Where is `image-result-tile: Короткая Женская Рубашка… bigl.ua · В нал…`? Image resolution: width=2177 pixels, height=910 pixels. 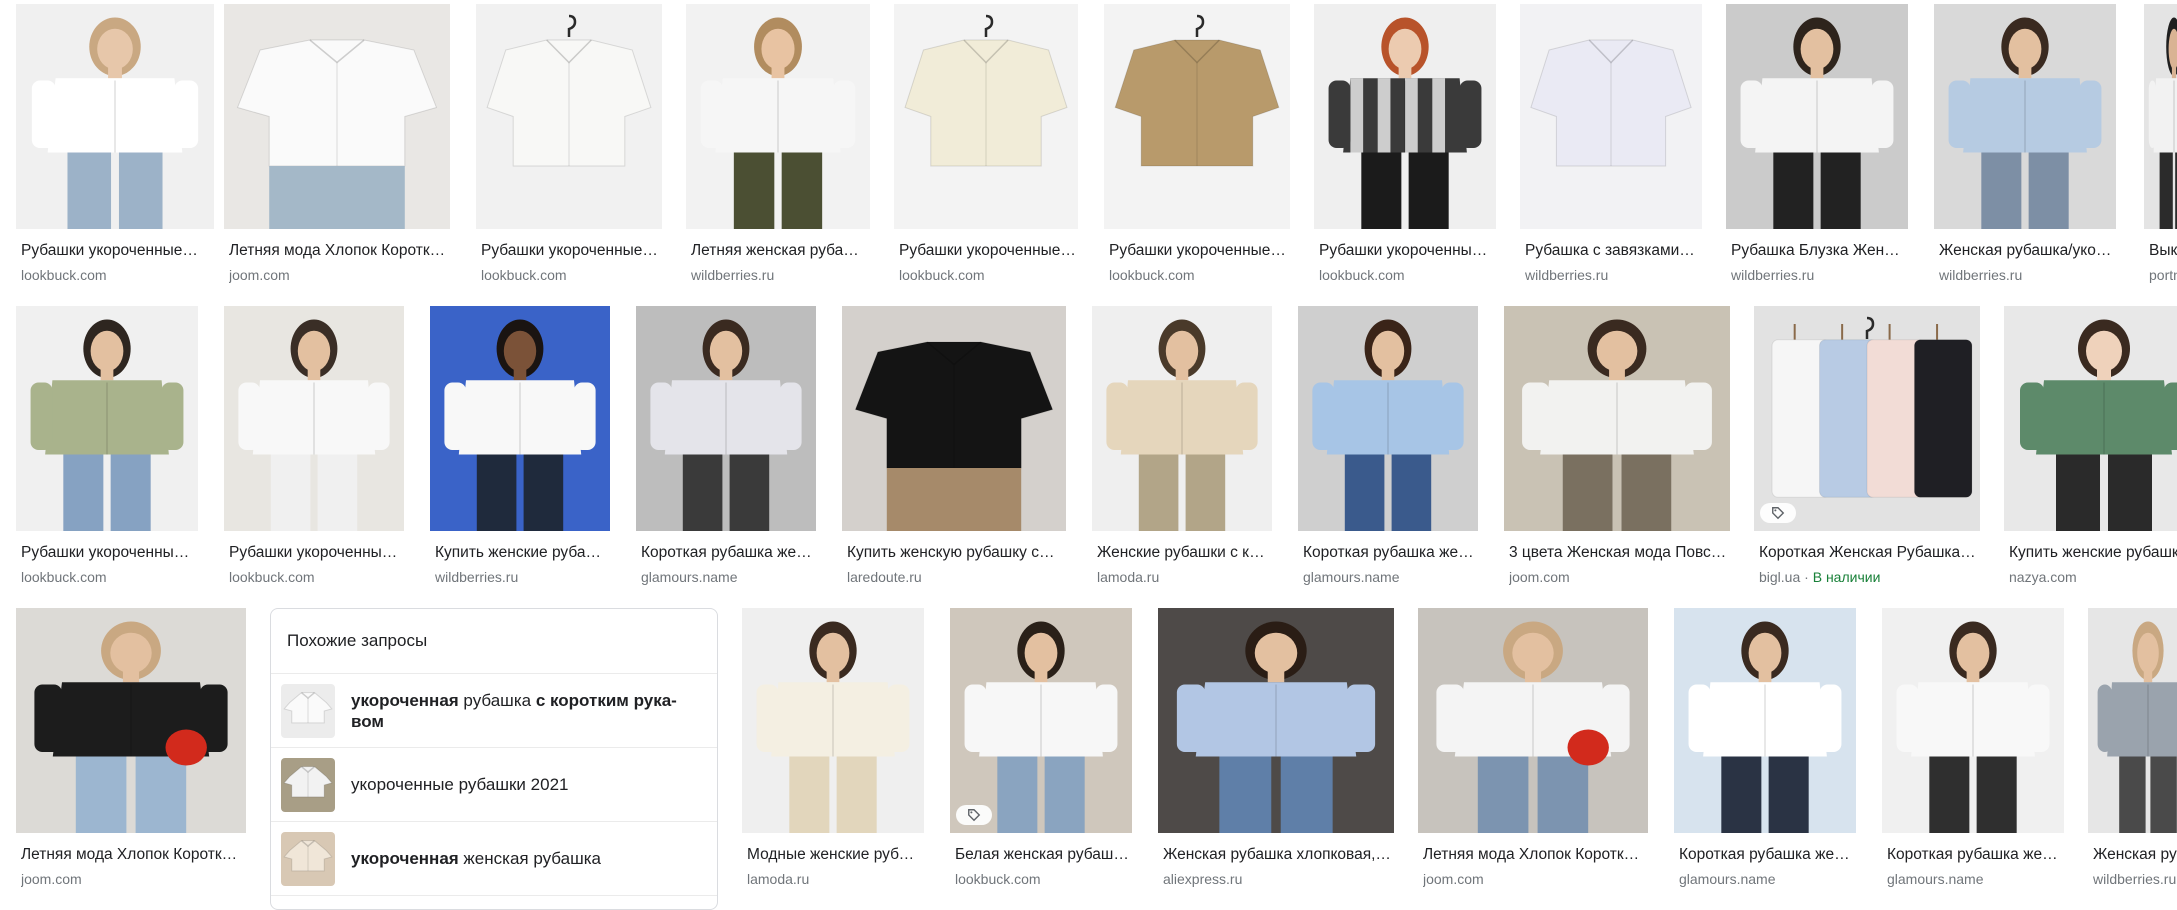
image-result-tile: Короткая Женская Рубашка… bigl.ua · В нал… is located at coordinates (1867, 451).